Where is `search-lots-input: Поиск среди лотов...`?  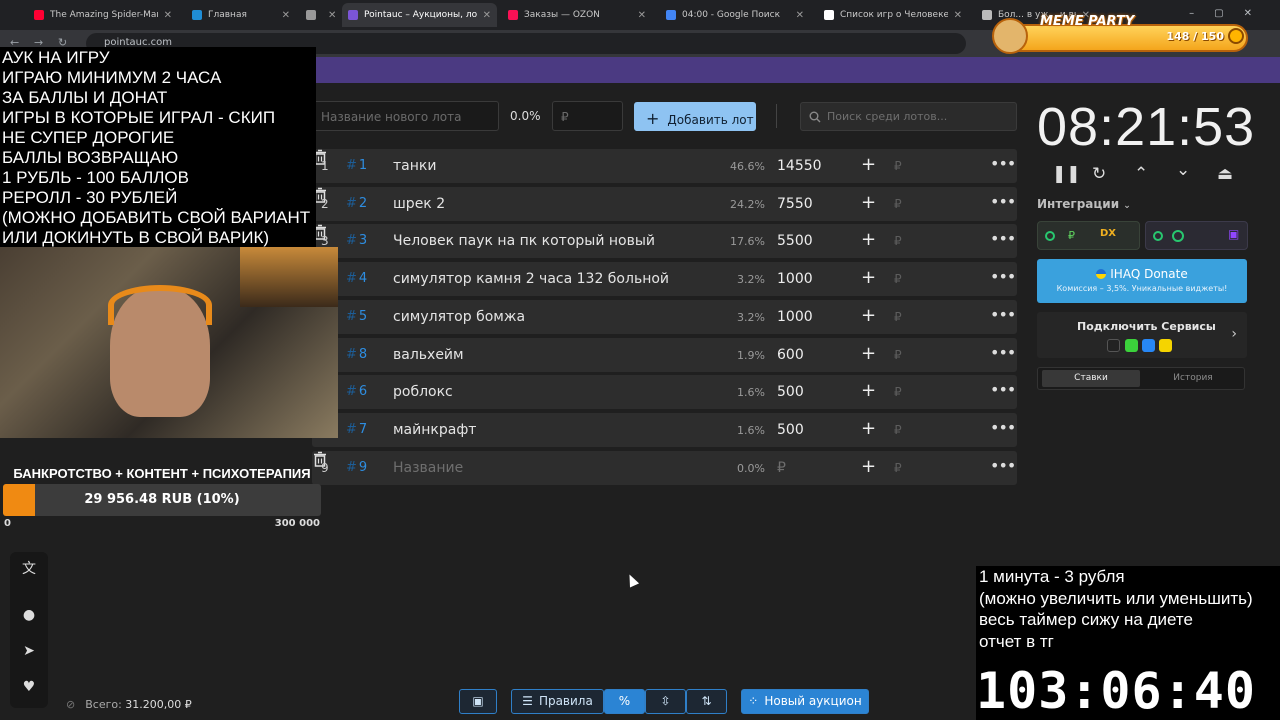 search-lots-input: Поиск среди лотов... is located at coordinates (908, 116).